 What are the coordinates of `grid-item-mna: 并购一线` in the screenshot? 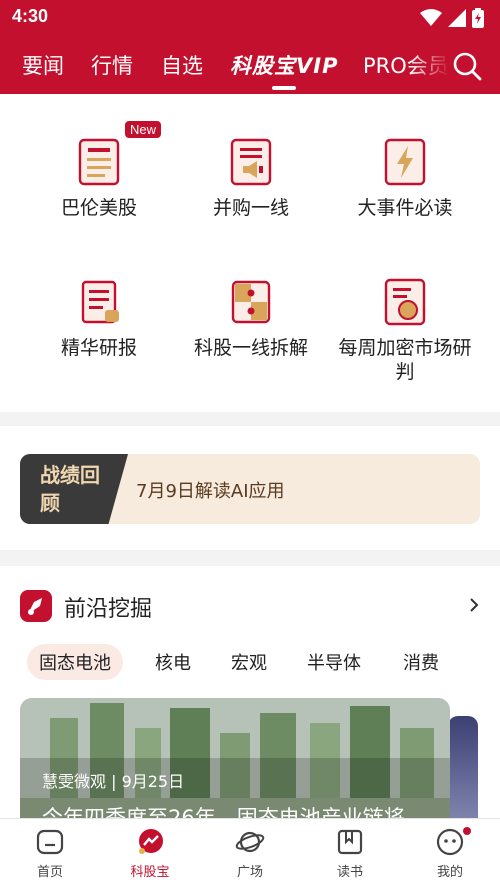 It's located at (251, 178).